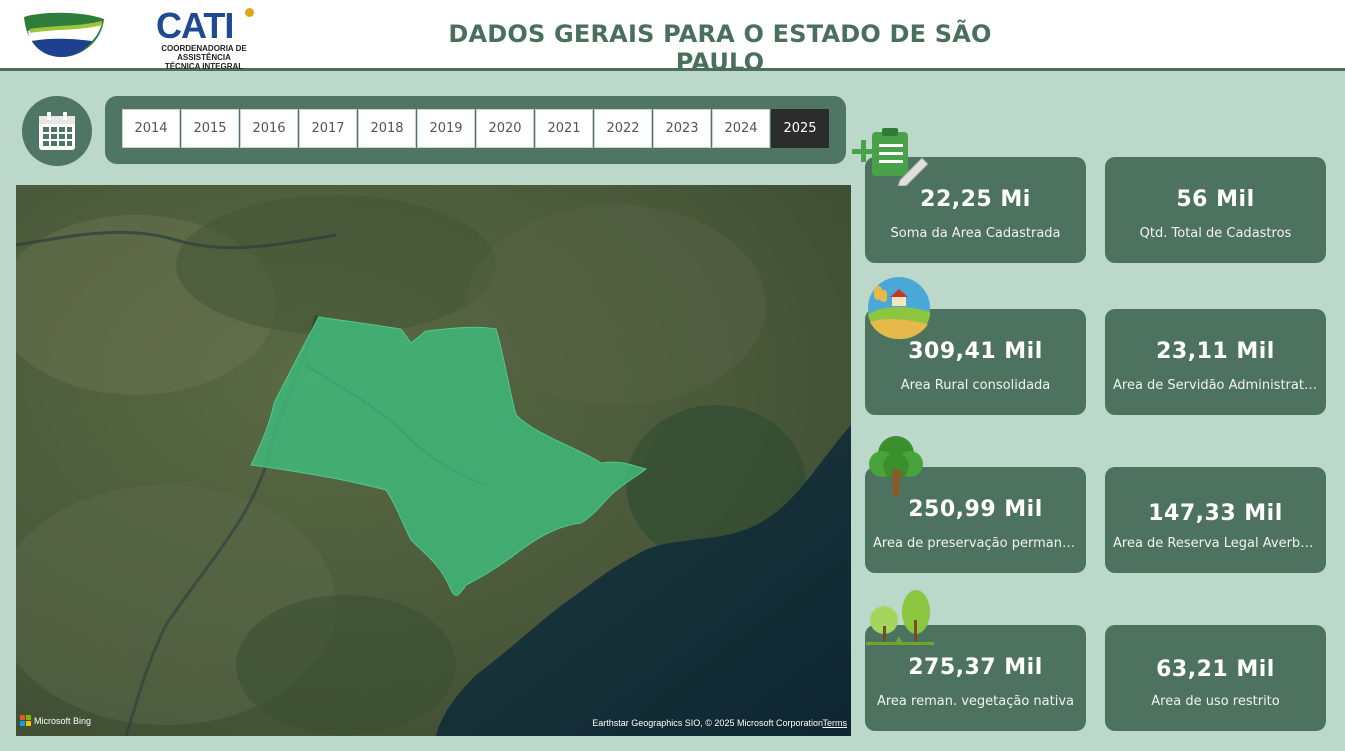 This screenshot has height=751, width=1345. Describe the element at coordinates (25, 720) in the screenshot. I see `microsoft-logo-icon` at that location.